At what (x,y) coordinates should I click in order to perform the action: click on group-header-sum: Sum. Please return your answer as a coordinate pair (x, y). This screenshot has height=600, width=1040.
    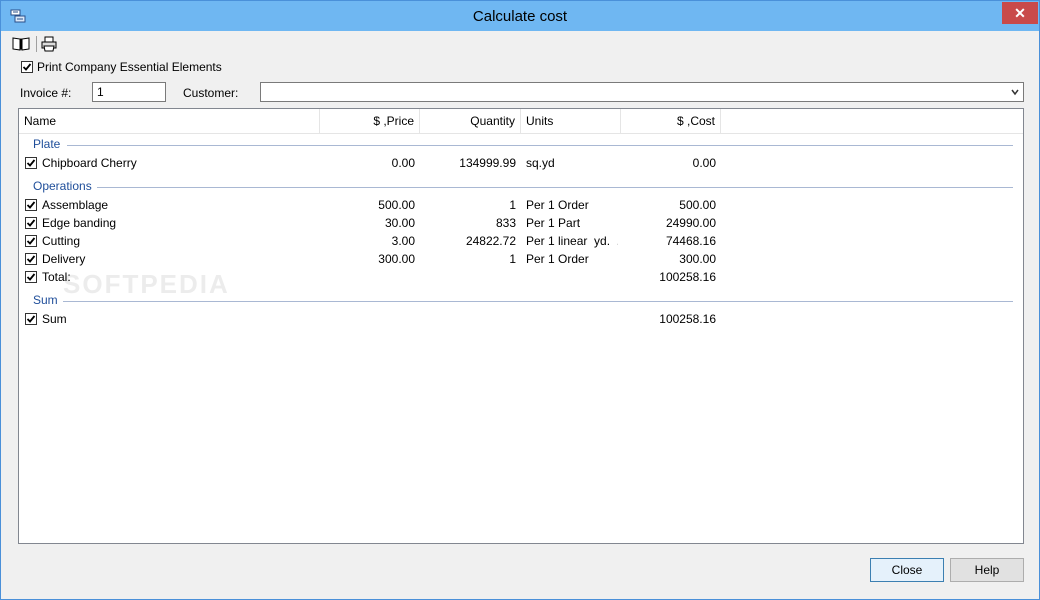
    Looking at the image, I should click on (45, 300).